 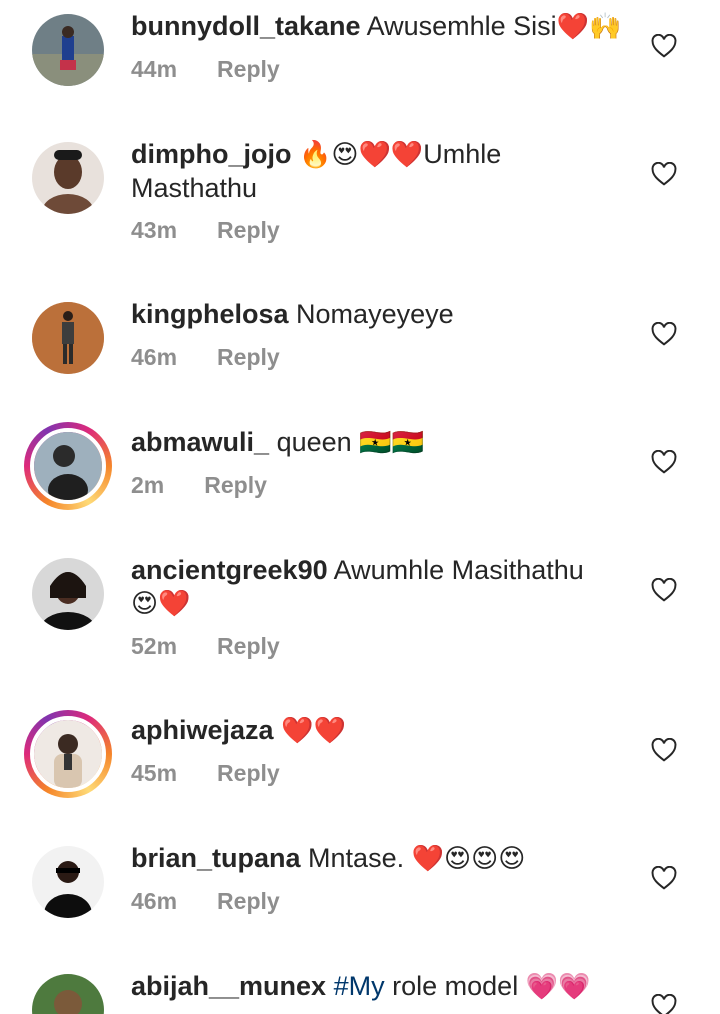 I want to click on comment-body: Awumhle Masithathu, so click(x=458, y=570).